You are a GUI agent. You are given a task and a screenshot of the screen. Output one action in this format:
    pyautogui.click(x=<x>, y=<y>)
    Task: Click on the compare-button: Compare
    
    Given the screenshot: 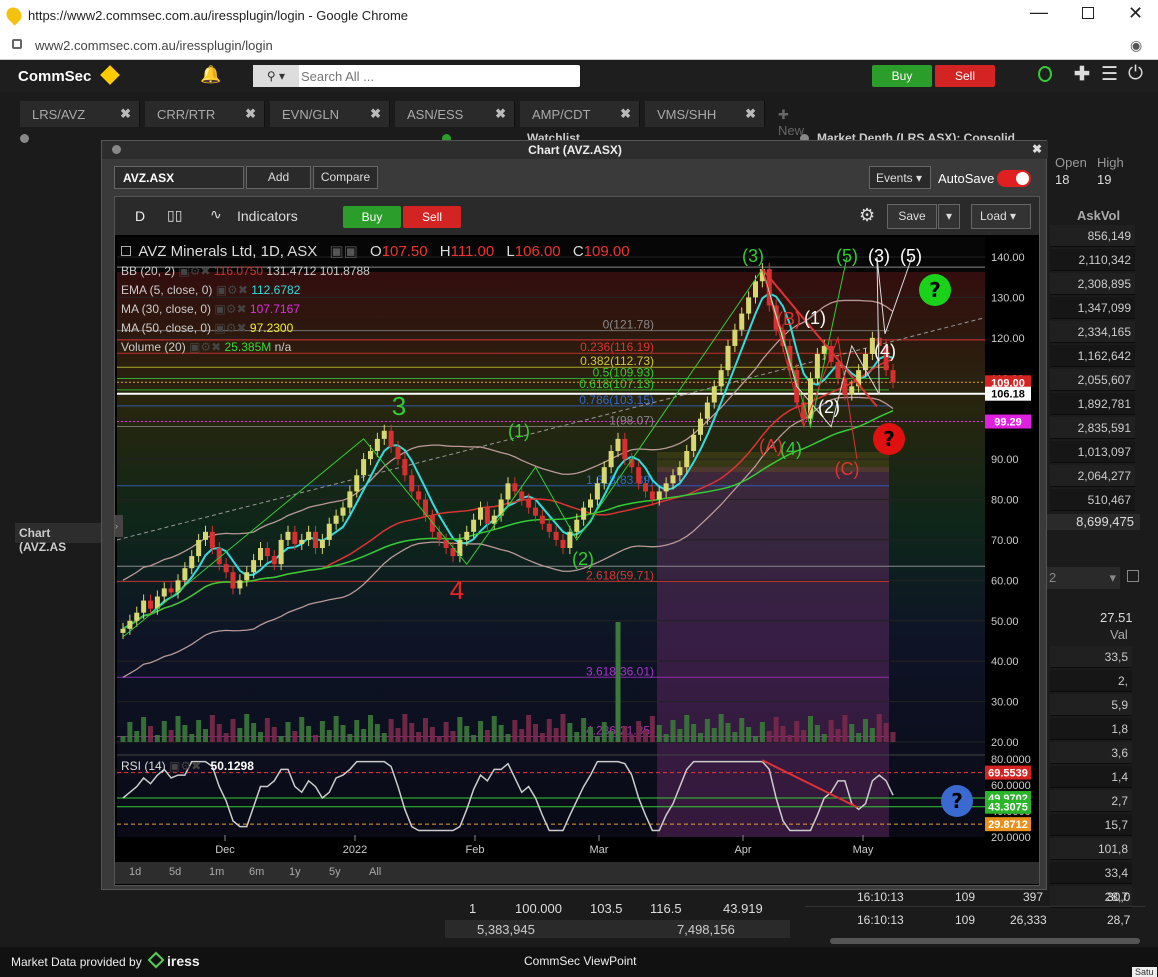 What is the action you would take?
    pyautogui.click(x=345, y=177)
    